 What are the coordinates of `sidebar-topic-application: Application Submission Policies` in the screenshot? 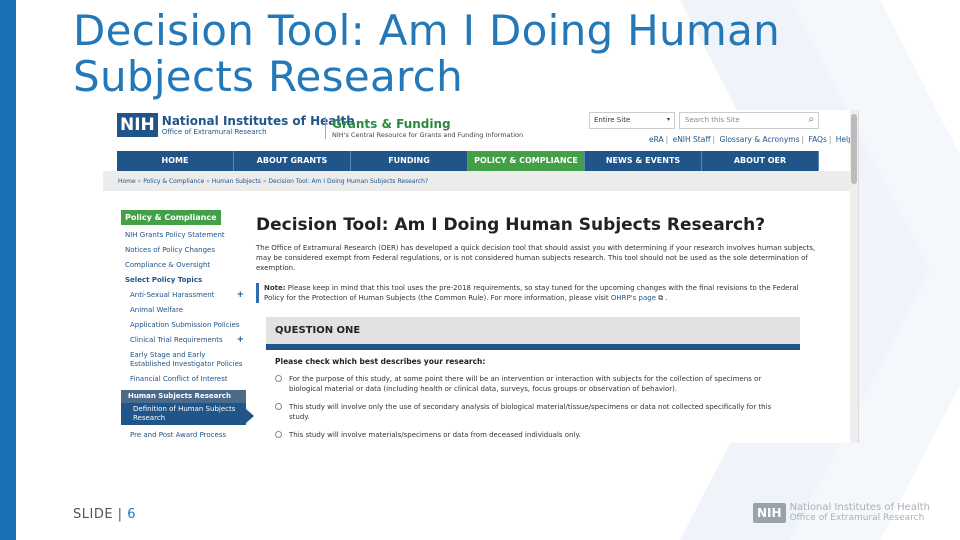 It's located at (188, 325).